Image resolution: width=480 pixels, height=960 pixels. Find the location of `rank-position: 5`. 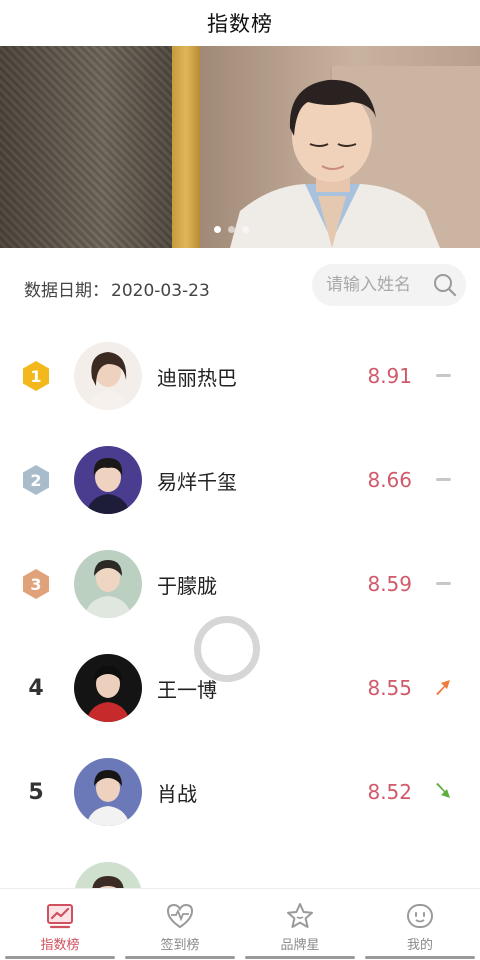

rank-position: 5 is located at coordinates (36, 792).